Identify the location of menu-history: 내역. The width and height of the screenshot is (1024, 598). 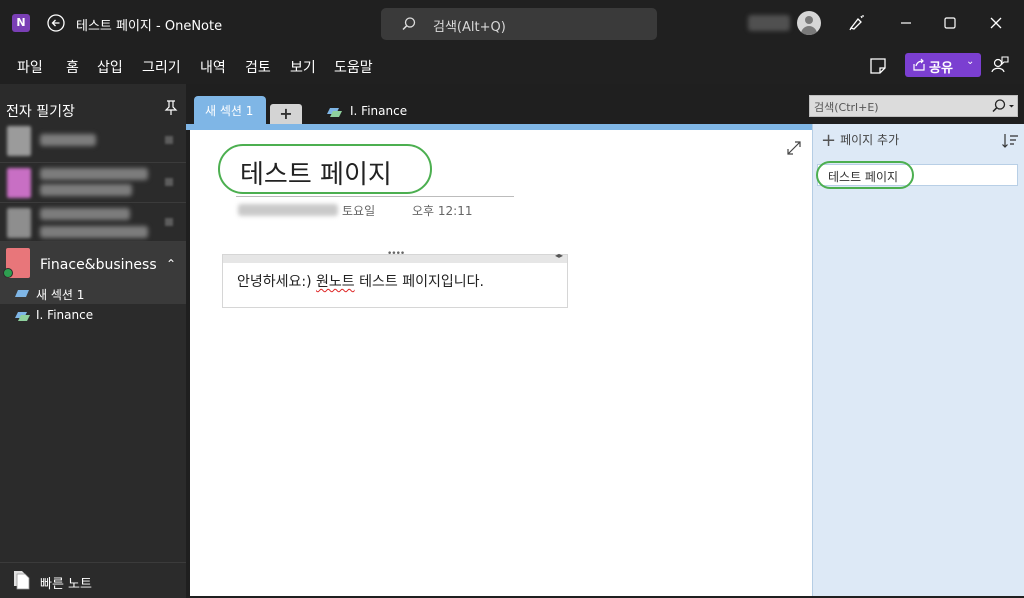
(213, 67).